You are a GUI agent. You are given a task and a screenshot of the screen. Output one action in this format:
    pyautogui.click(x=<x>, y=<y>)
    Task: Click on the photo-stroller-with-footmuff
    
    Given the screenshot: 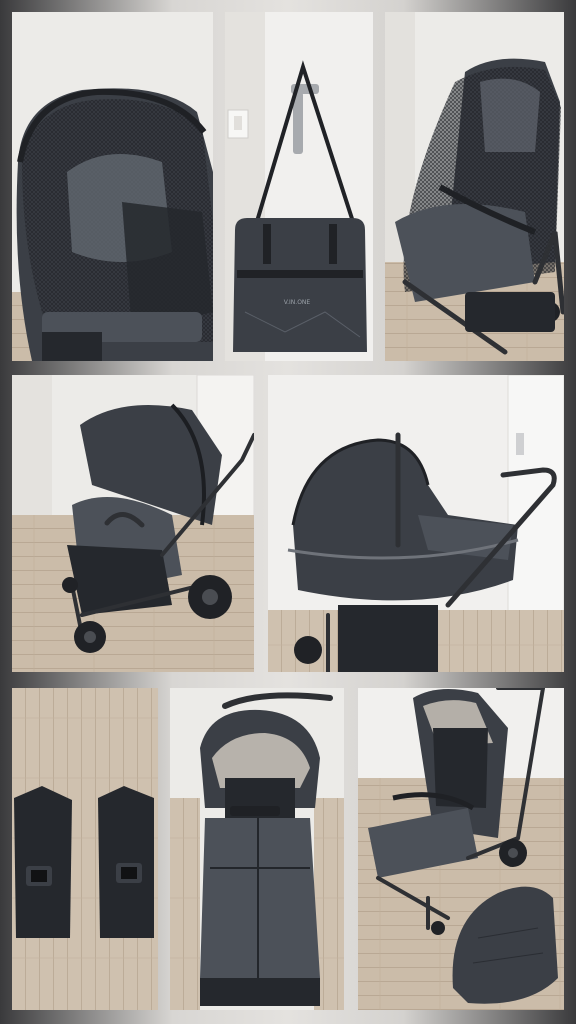 What is the action you would take?
    pyautogui.click(x=257, y=849)
    